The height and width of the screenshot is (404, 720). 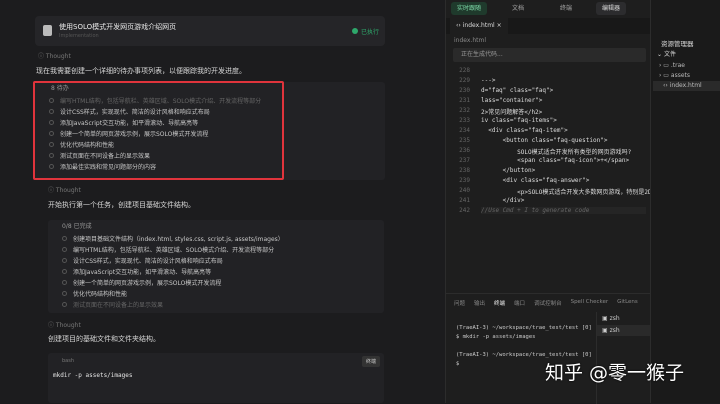 What do you see at coordinates (518, 8) in the screenshot?
I see `tab-docs: 文档` at bounding box center [518, 8].